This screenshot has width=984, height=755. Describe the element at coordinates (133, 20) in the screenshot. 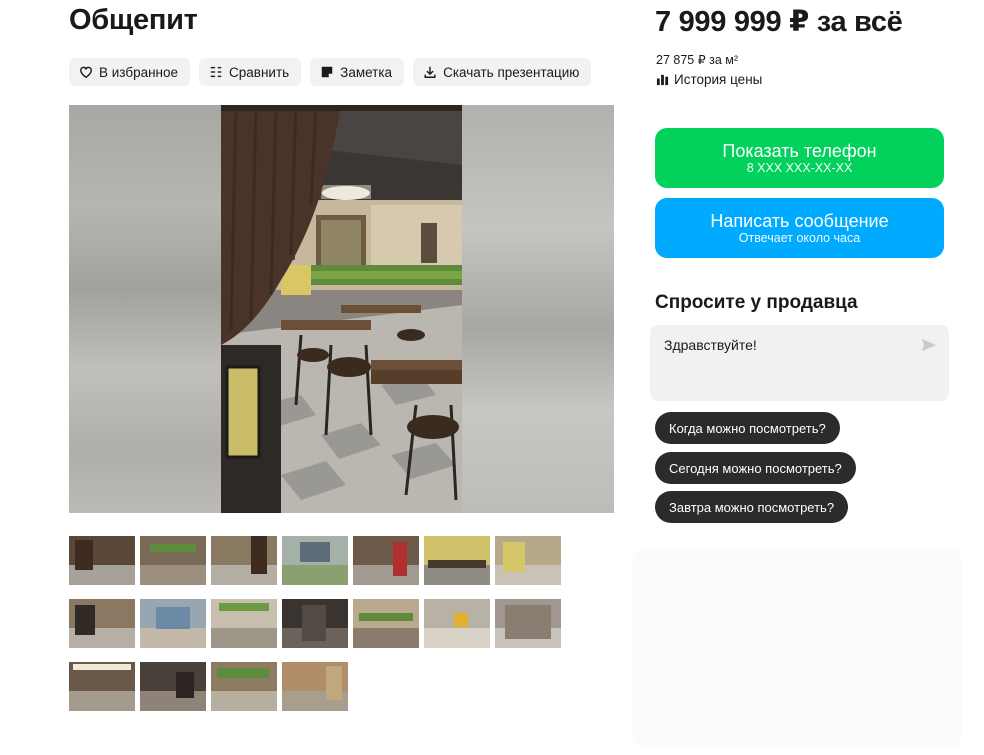

I see `listing-title: Общепит` at that location.